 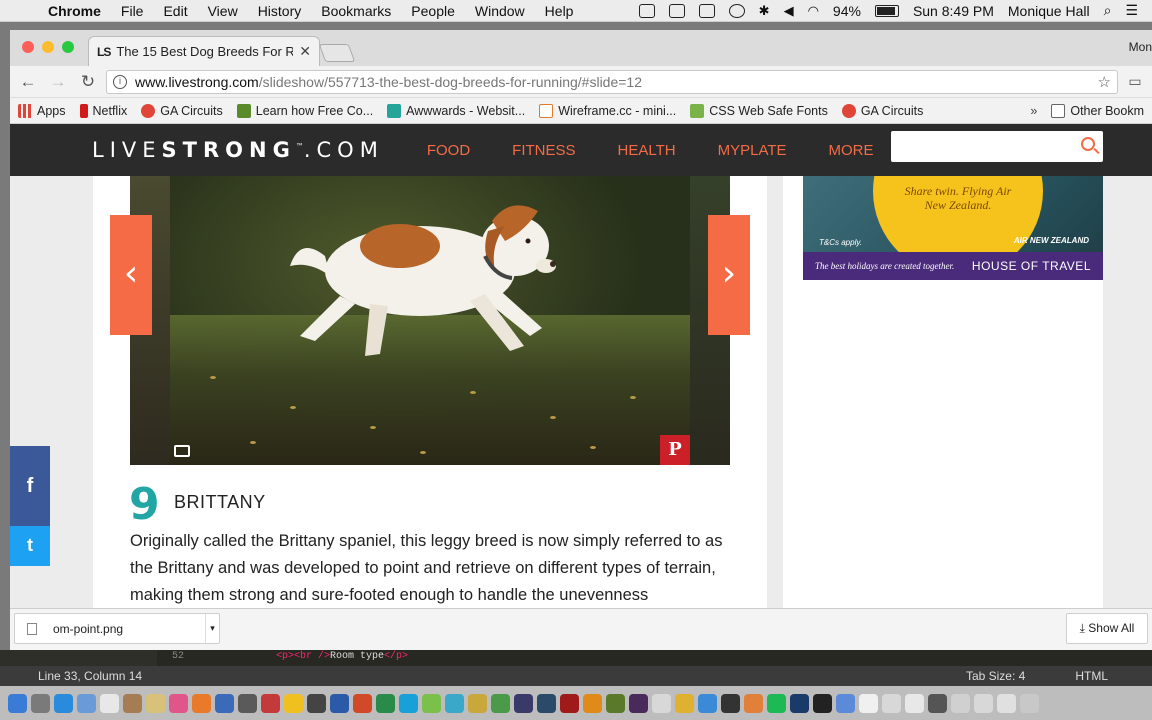 I want to click on code-line: <p><br />Room type</p>, so click(x=342, y=656).